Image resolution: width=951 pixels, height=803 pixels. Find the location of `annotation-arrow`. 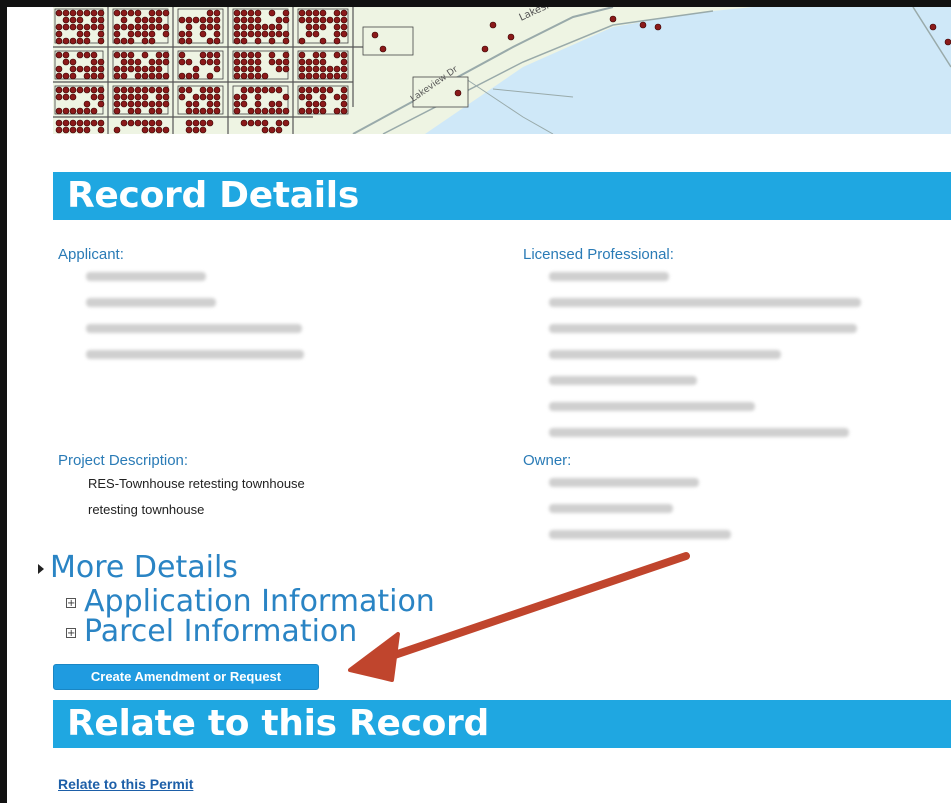

annotation-arrow is located at coordinates (519, 617).